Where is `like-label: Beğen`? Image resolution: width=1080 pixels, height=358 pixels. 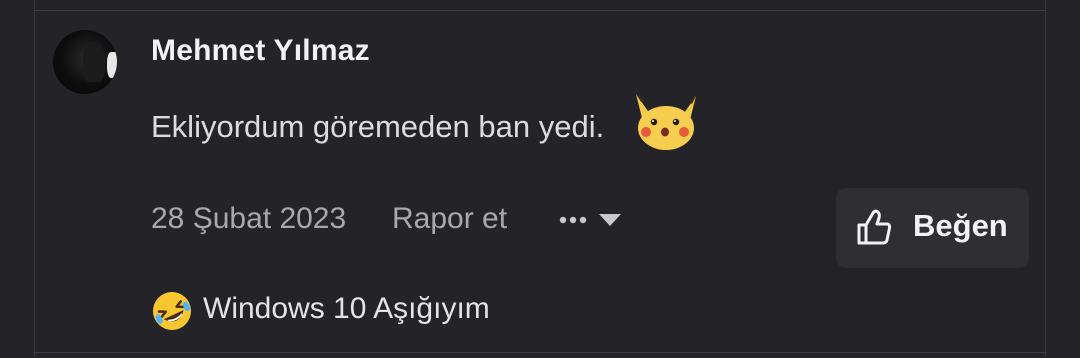 like-label: Beğen is located at coordinates (960, 225).